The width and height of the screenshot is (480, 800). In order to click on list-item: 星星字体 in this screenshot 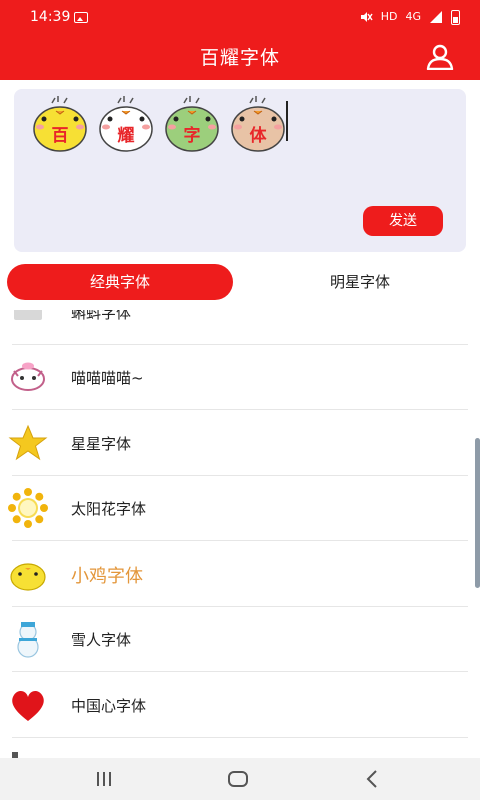, I will do `click(240, 443)`.